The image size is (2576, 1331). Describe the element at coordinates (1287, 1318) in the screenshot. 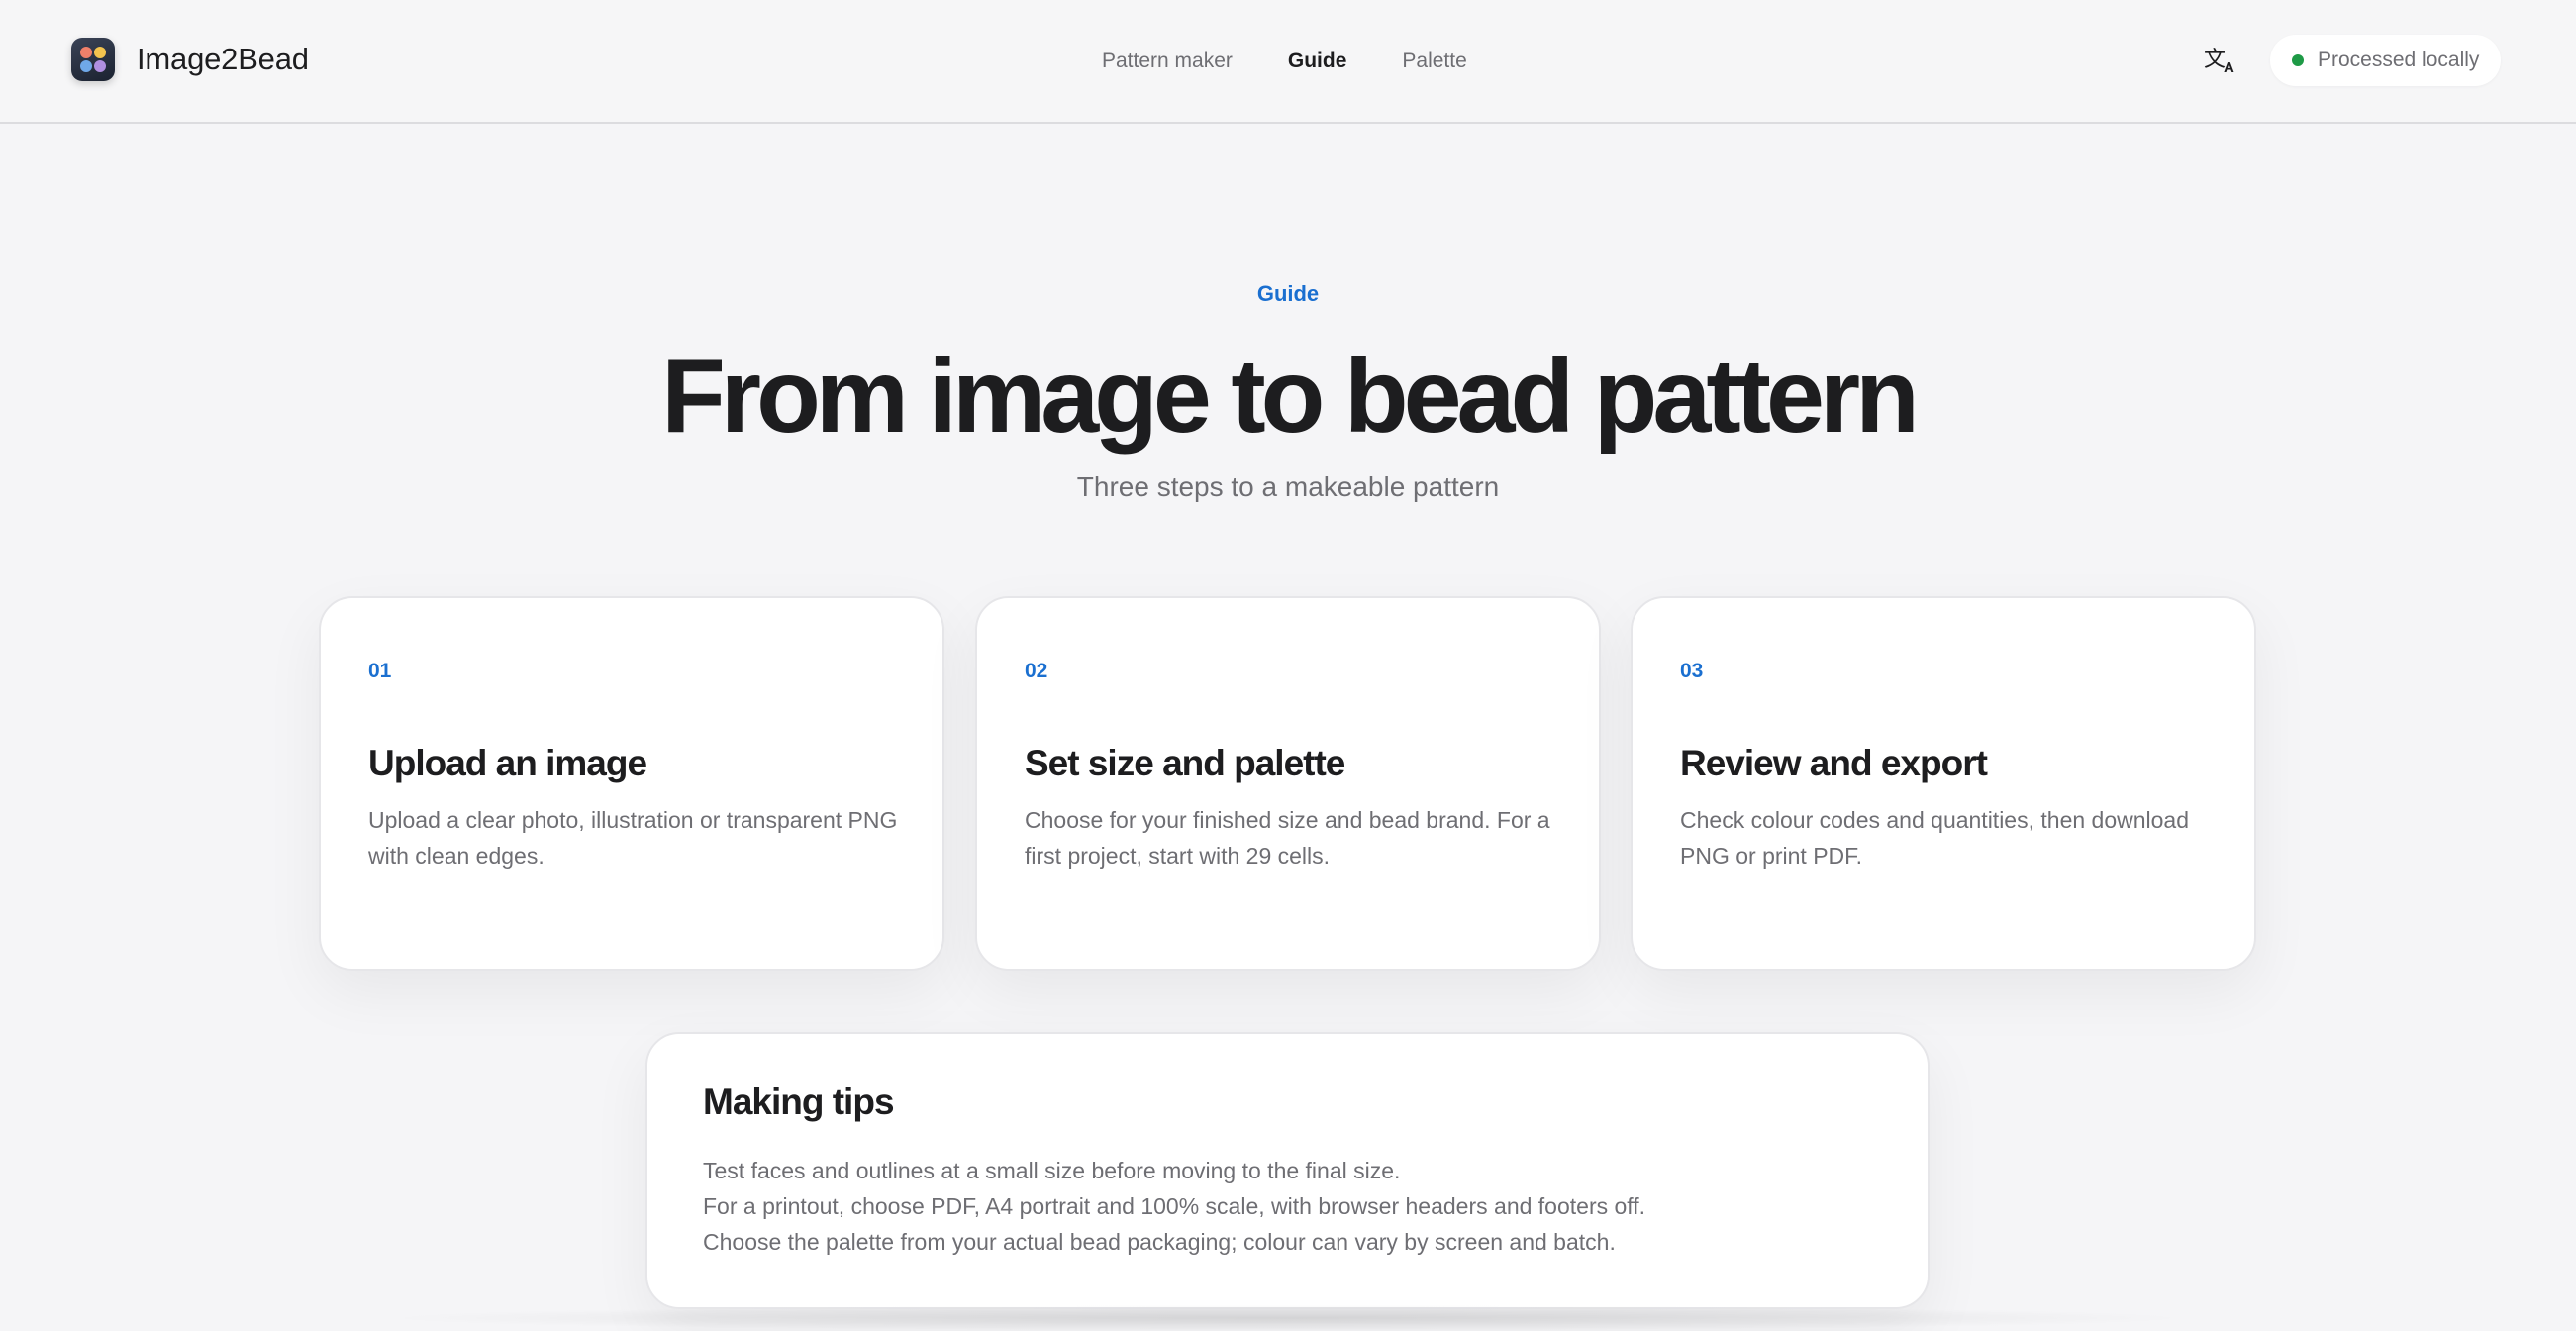

I see `bottom-fade` at that location.